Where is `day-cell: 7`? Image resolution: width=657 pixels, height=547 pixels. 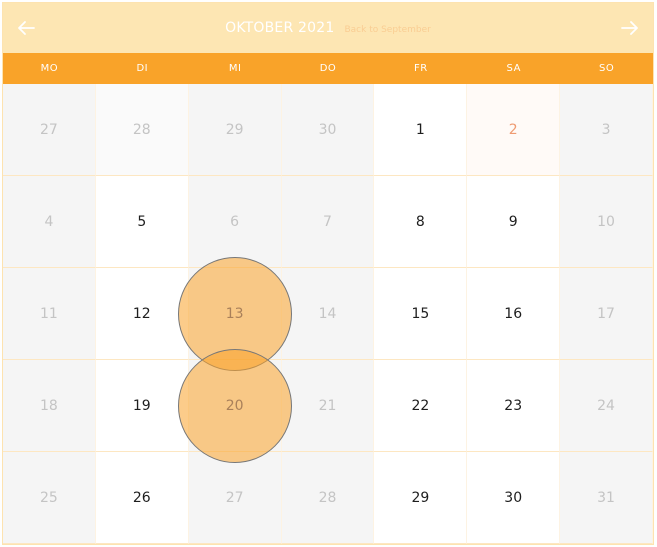 day-cell: 7 is located at coordinates (328, 222).